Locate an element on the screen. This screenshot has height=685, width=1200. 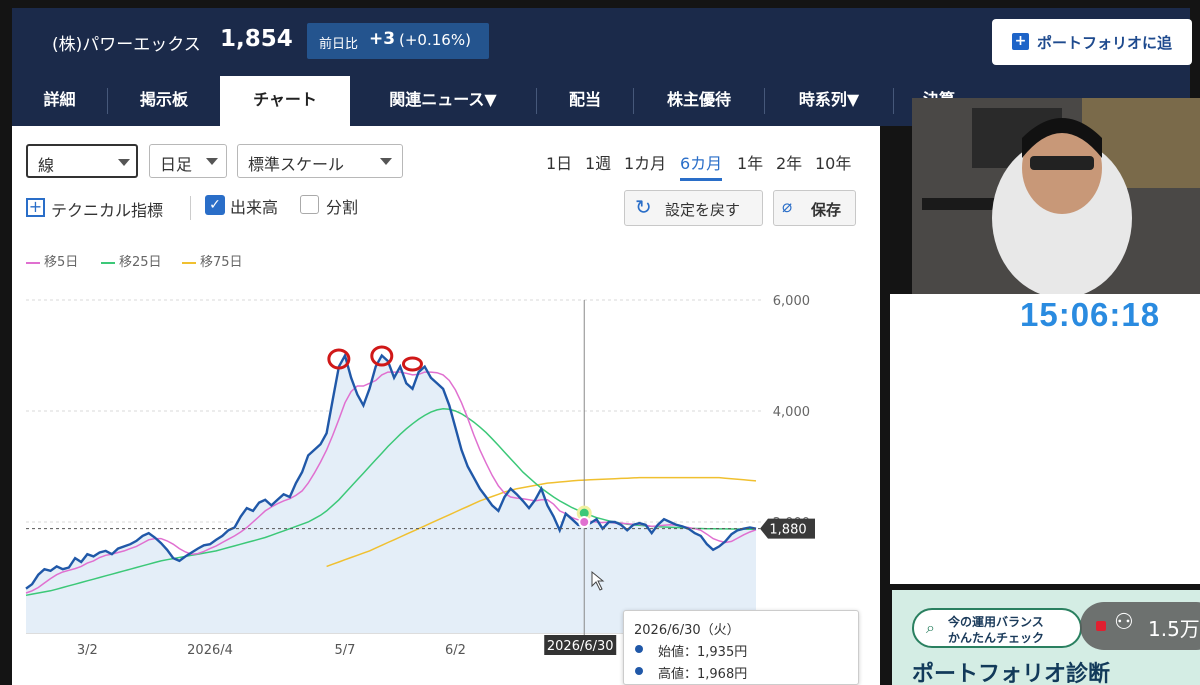
ad-subtitle: かんたんチェック is located at coordinates (996, 638).